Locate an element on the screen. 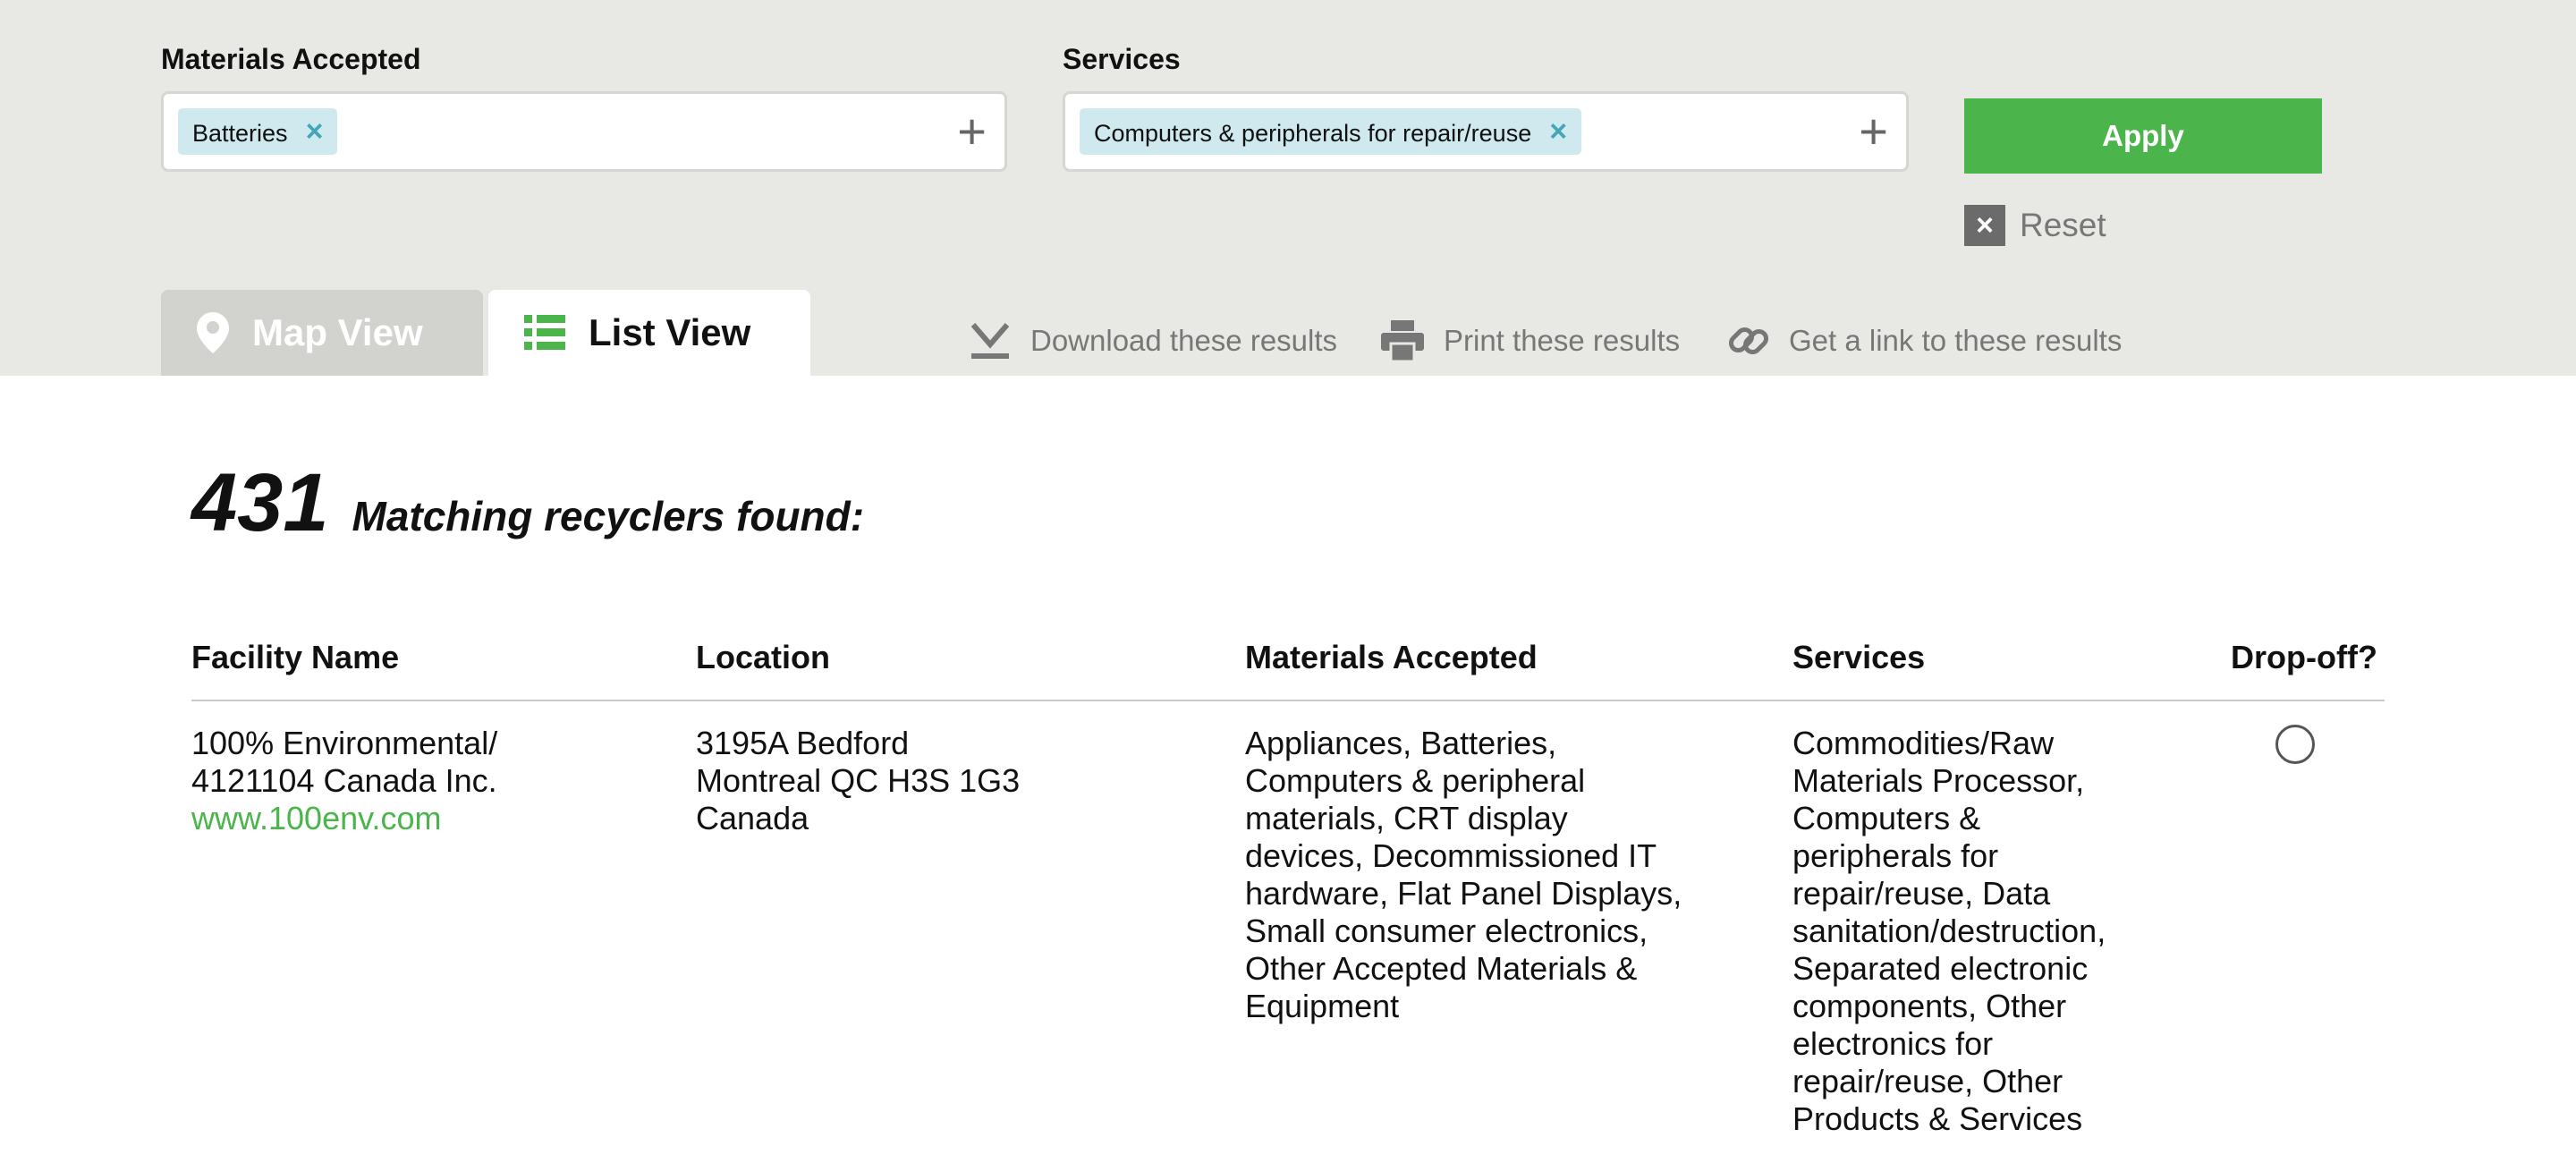 Image resolution: width=2576 pixels, height=1163 pixels. table-header-divider is located at coordinates (1288, 701).